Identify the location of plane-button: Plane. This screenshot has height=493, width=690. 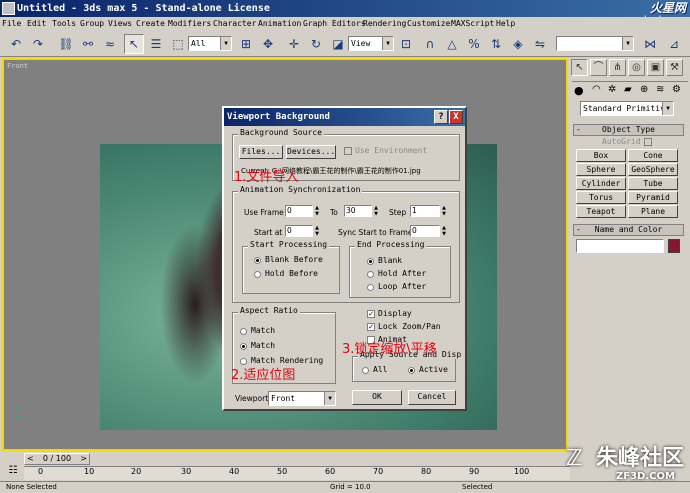
(653, 211).